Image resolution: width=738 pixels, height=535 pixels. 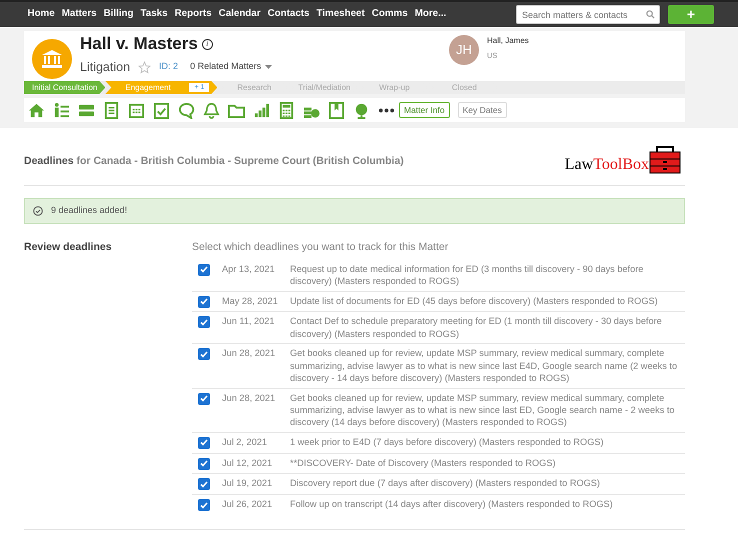 What do you see at coordinates (286, 110) in the screenshot?
I see `calculator-icon` at bounding box center [286, 110].